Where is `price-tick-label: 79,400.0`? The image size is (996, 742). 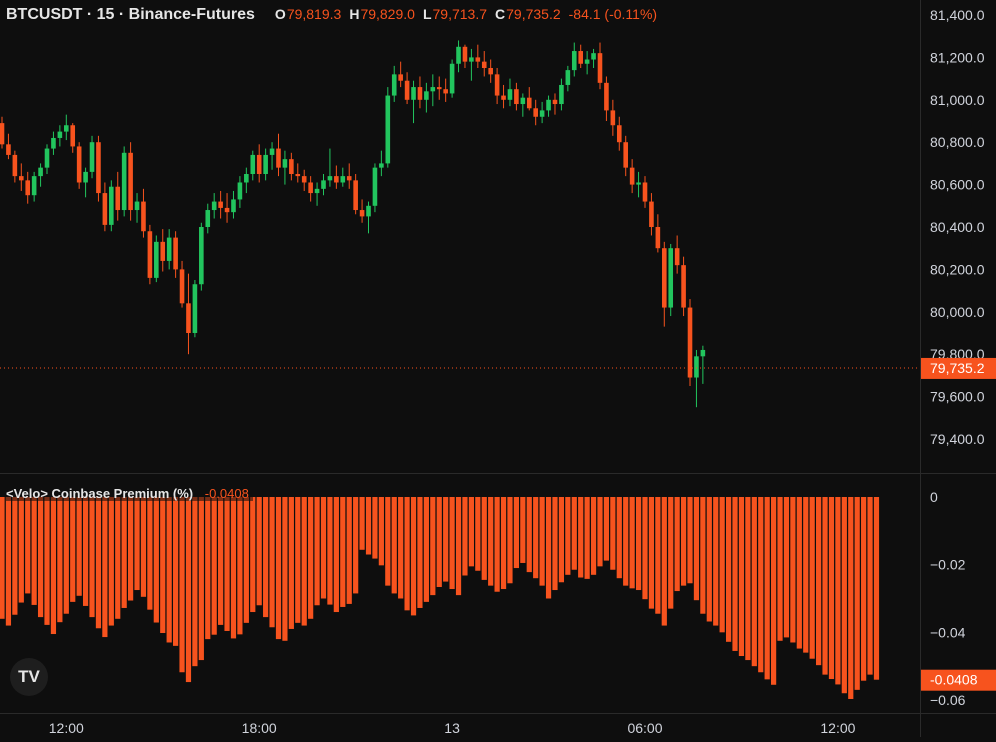
price-tick-label: 79,400.0 is located at coordinates (957, 439).